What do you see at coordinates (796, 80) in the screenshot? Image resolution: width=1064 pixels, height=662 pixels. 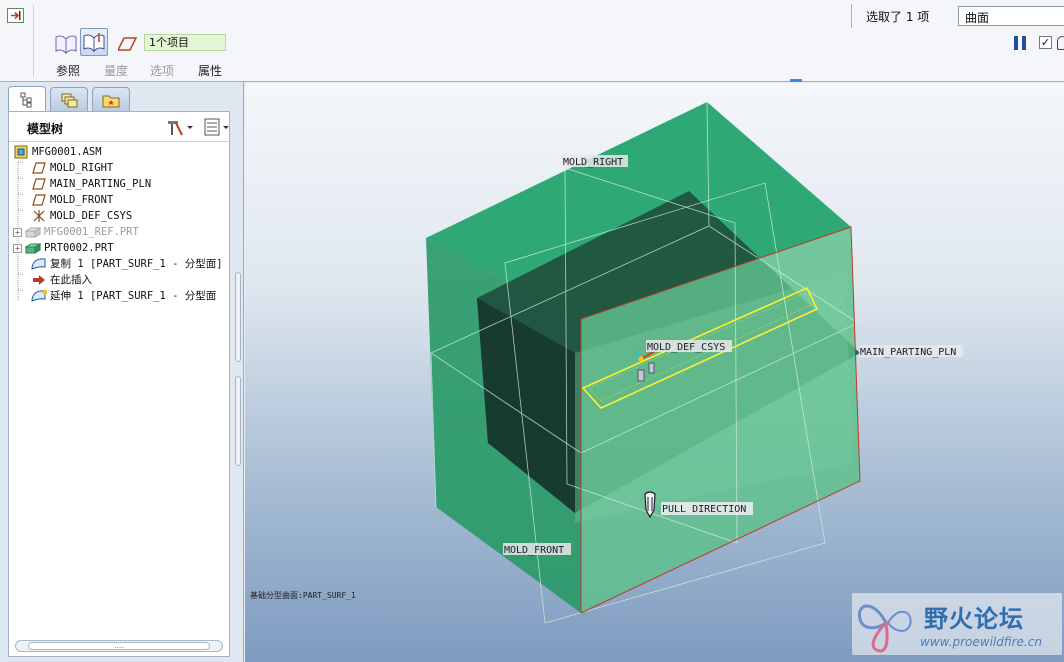 I see `dashboard-resize-marker` at bounding box center [796, 80].